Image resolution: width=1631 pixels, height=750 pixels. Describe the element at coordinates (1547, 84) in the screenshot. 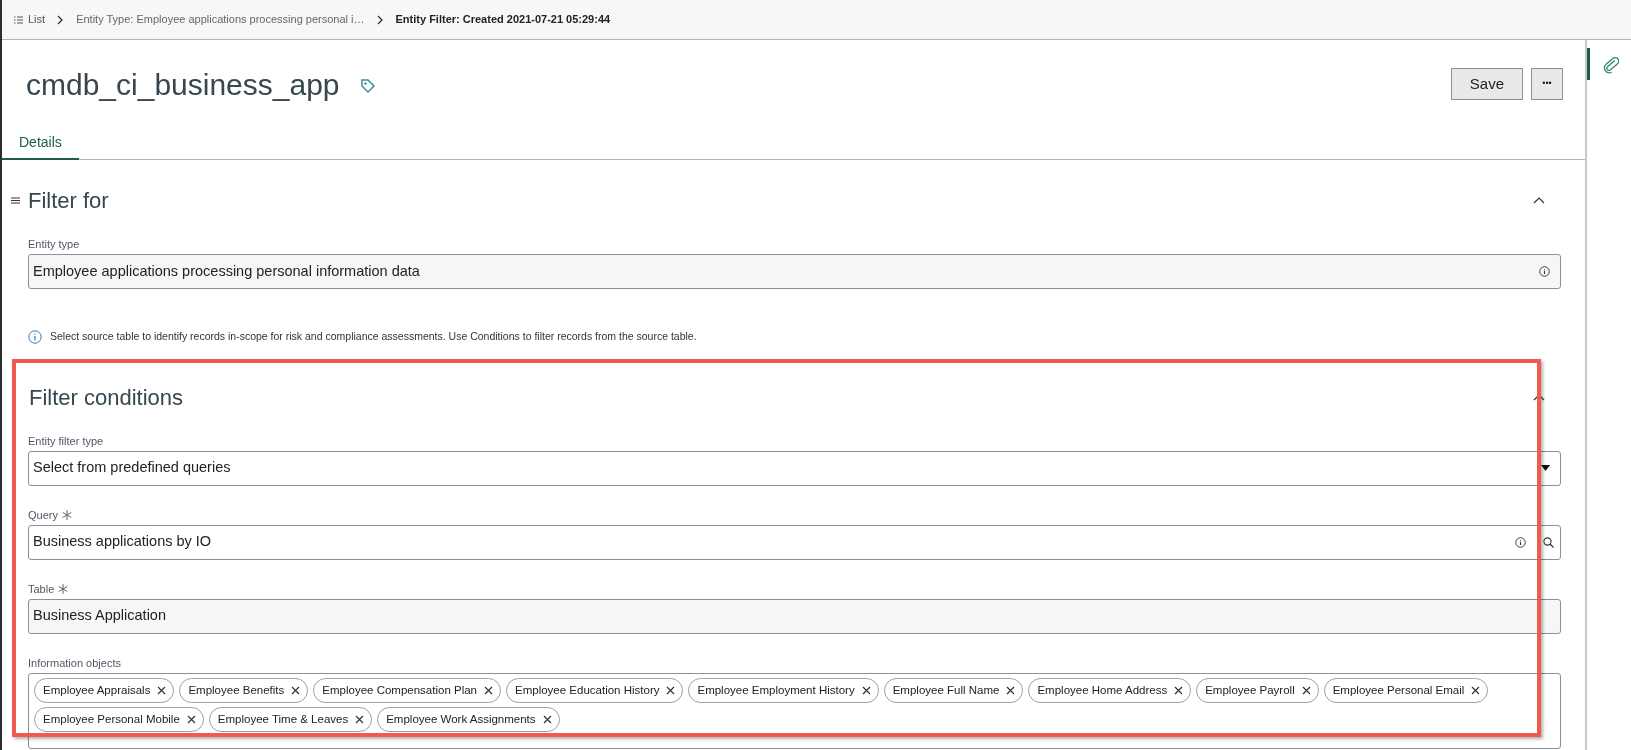

I see `more-button: •••` at that location.